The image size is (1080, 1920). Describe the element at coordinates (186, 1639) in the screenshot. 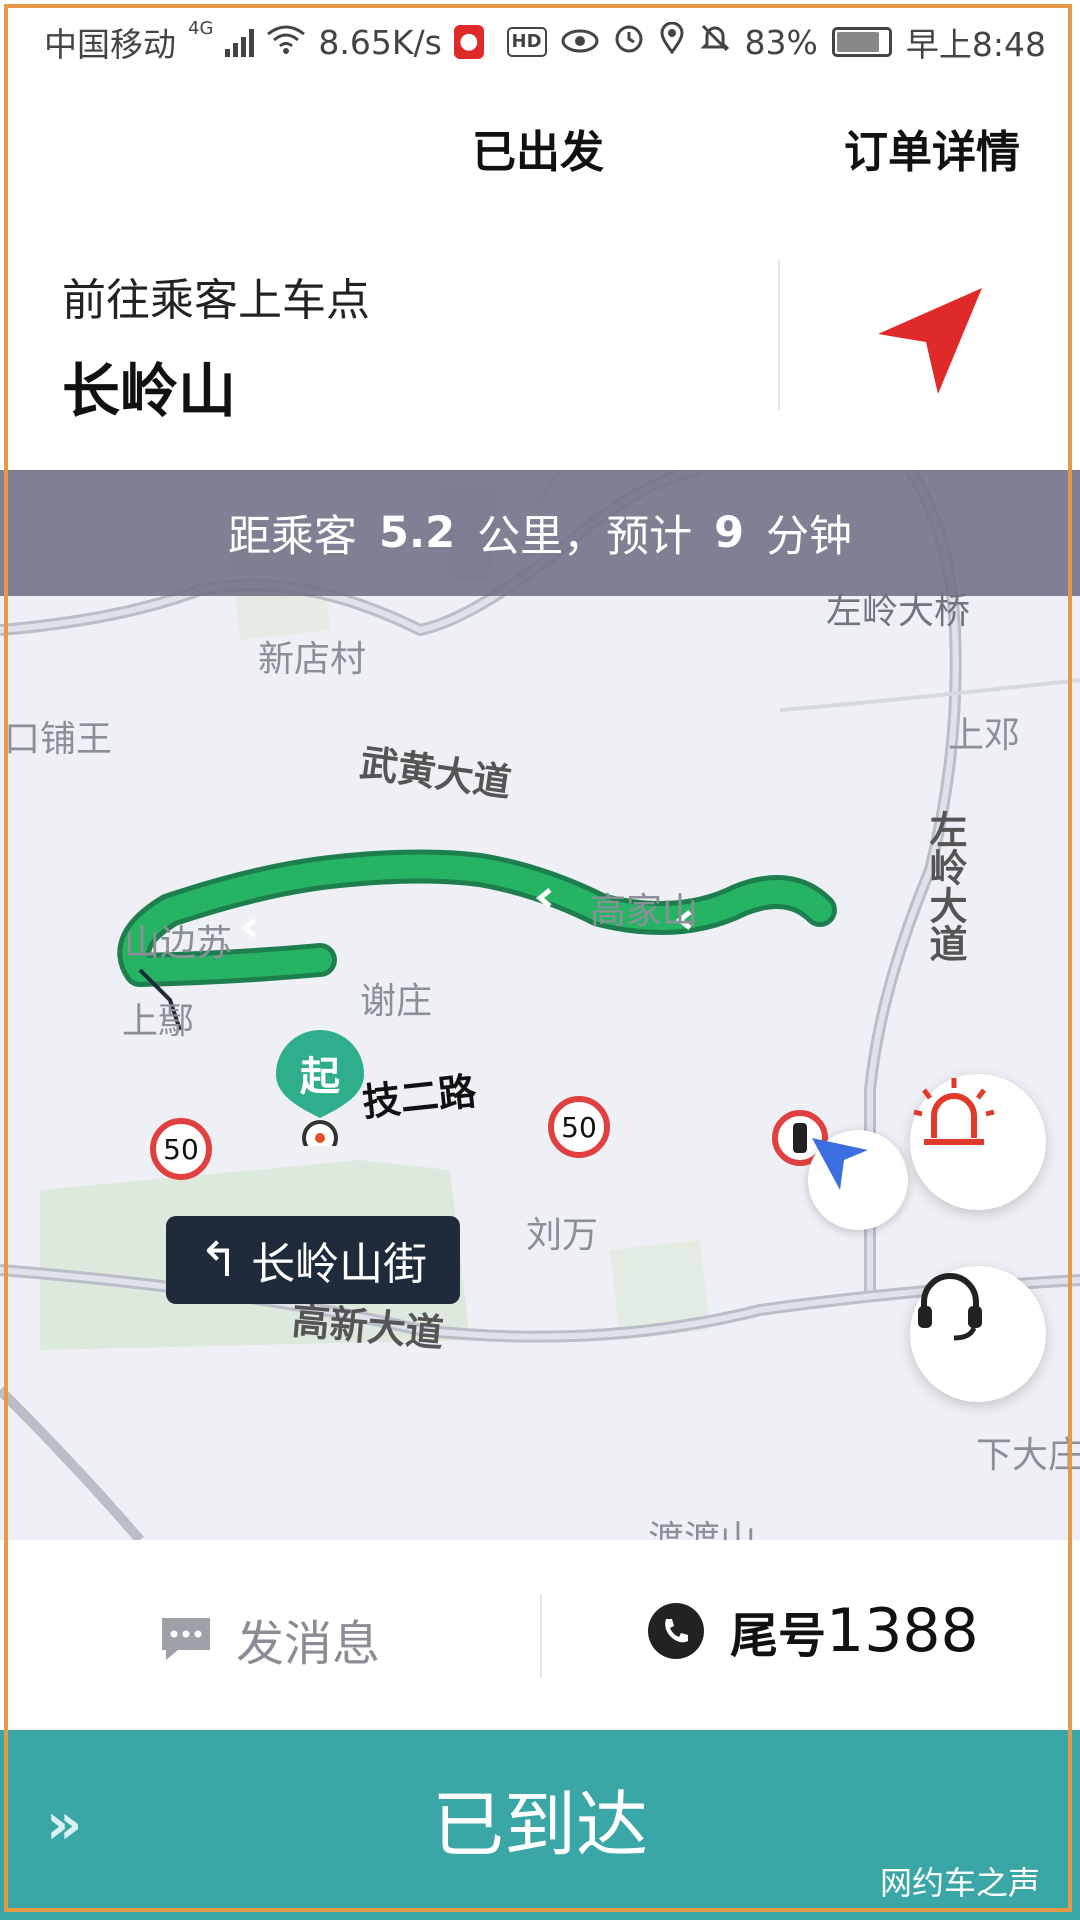

I see `chat-bubble-icon` at that location.